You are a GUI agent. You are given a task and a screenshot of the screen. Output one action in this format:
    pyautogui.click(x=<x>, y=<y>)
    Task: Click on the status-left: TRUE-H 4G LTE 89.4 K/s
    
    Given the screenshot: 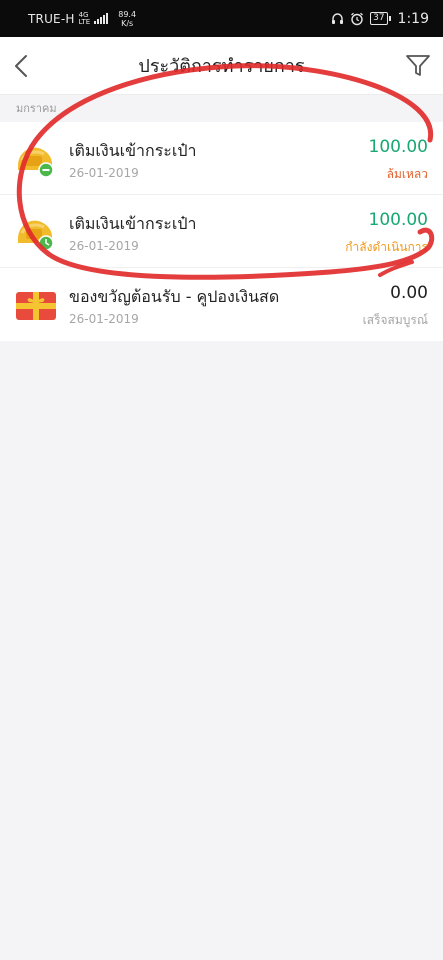 What is the action you would take?
    pyautogui.click(x=82, y=19)
    